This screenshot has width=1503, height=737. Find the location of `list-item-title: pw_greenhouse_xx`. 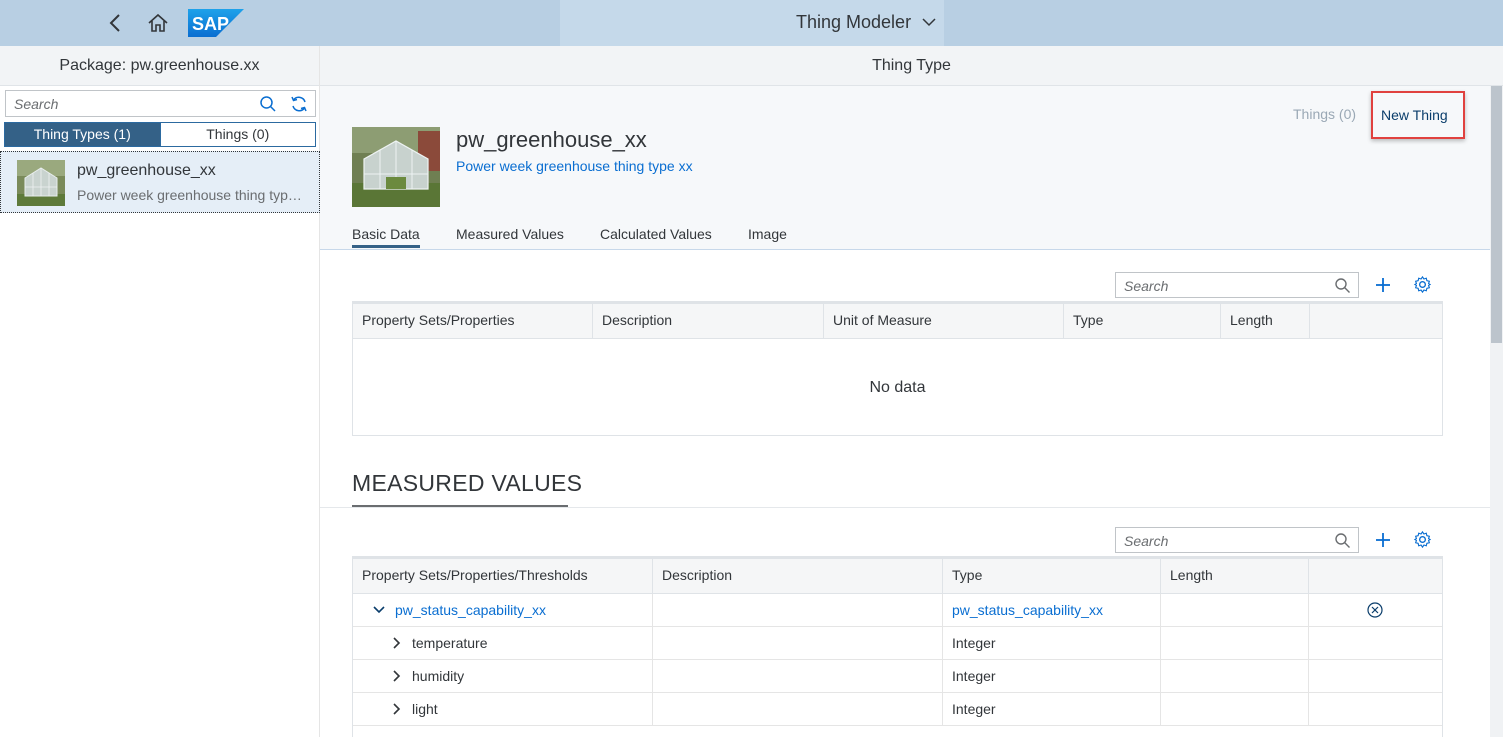

list-item-title: pw_greenhouse_xx is located at coordinates (146, 170).